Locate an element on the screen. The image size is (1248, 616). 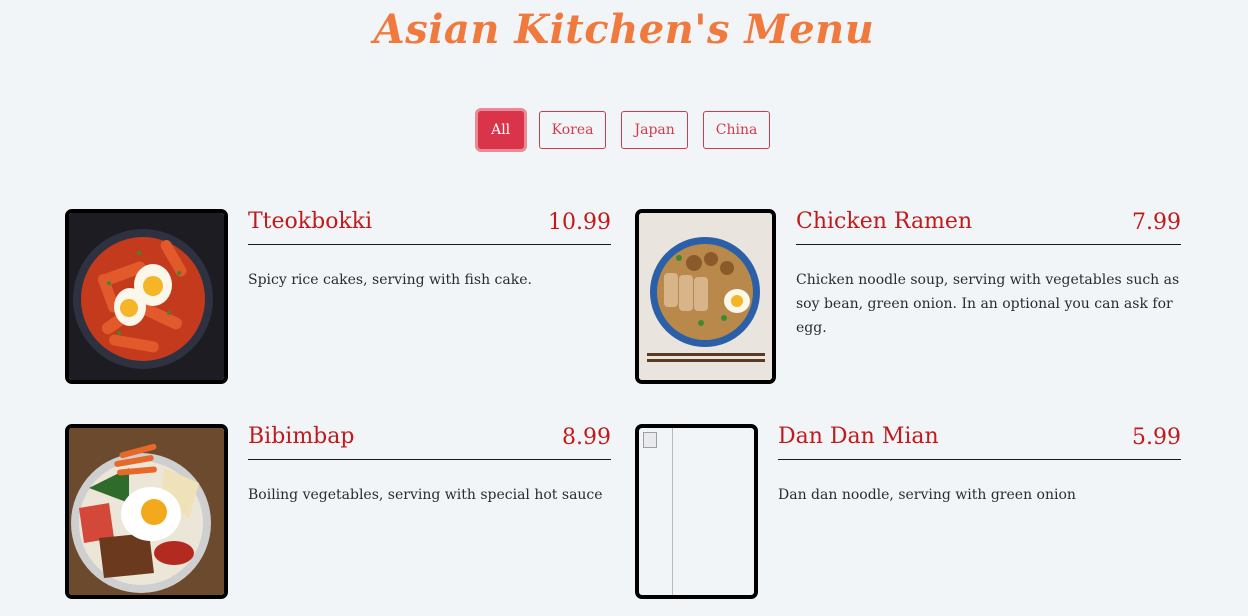
item-description: Dan dan noodle, serving with green onion is located at coordinates (927, 495).